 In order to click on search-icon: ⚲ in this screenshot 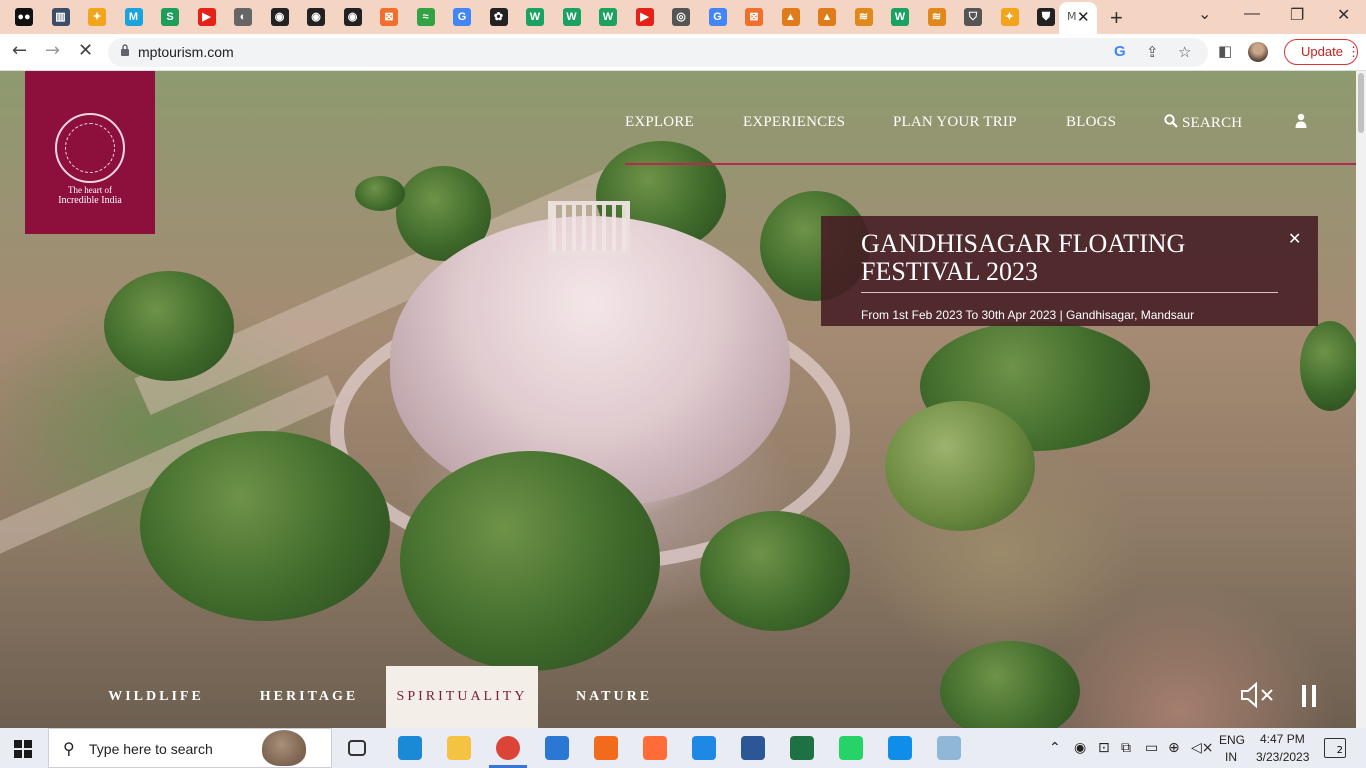, I will do `click(69, 748)`.